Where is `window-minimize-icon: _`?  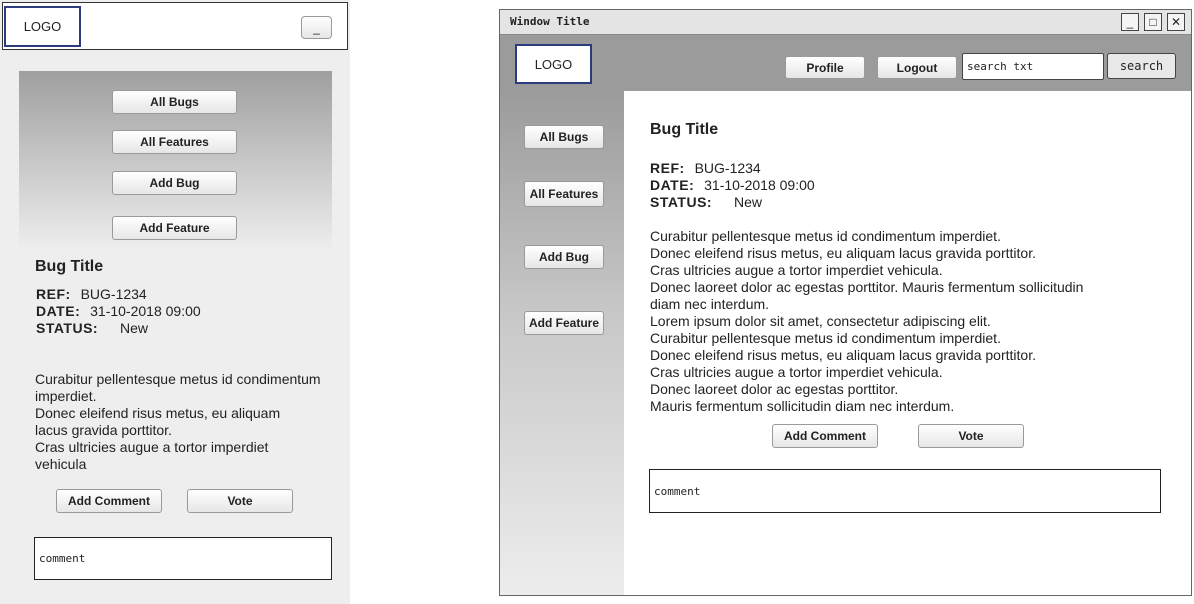
window-minimize-icon: _ is located at coordinates (1130, 22).